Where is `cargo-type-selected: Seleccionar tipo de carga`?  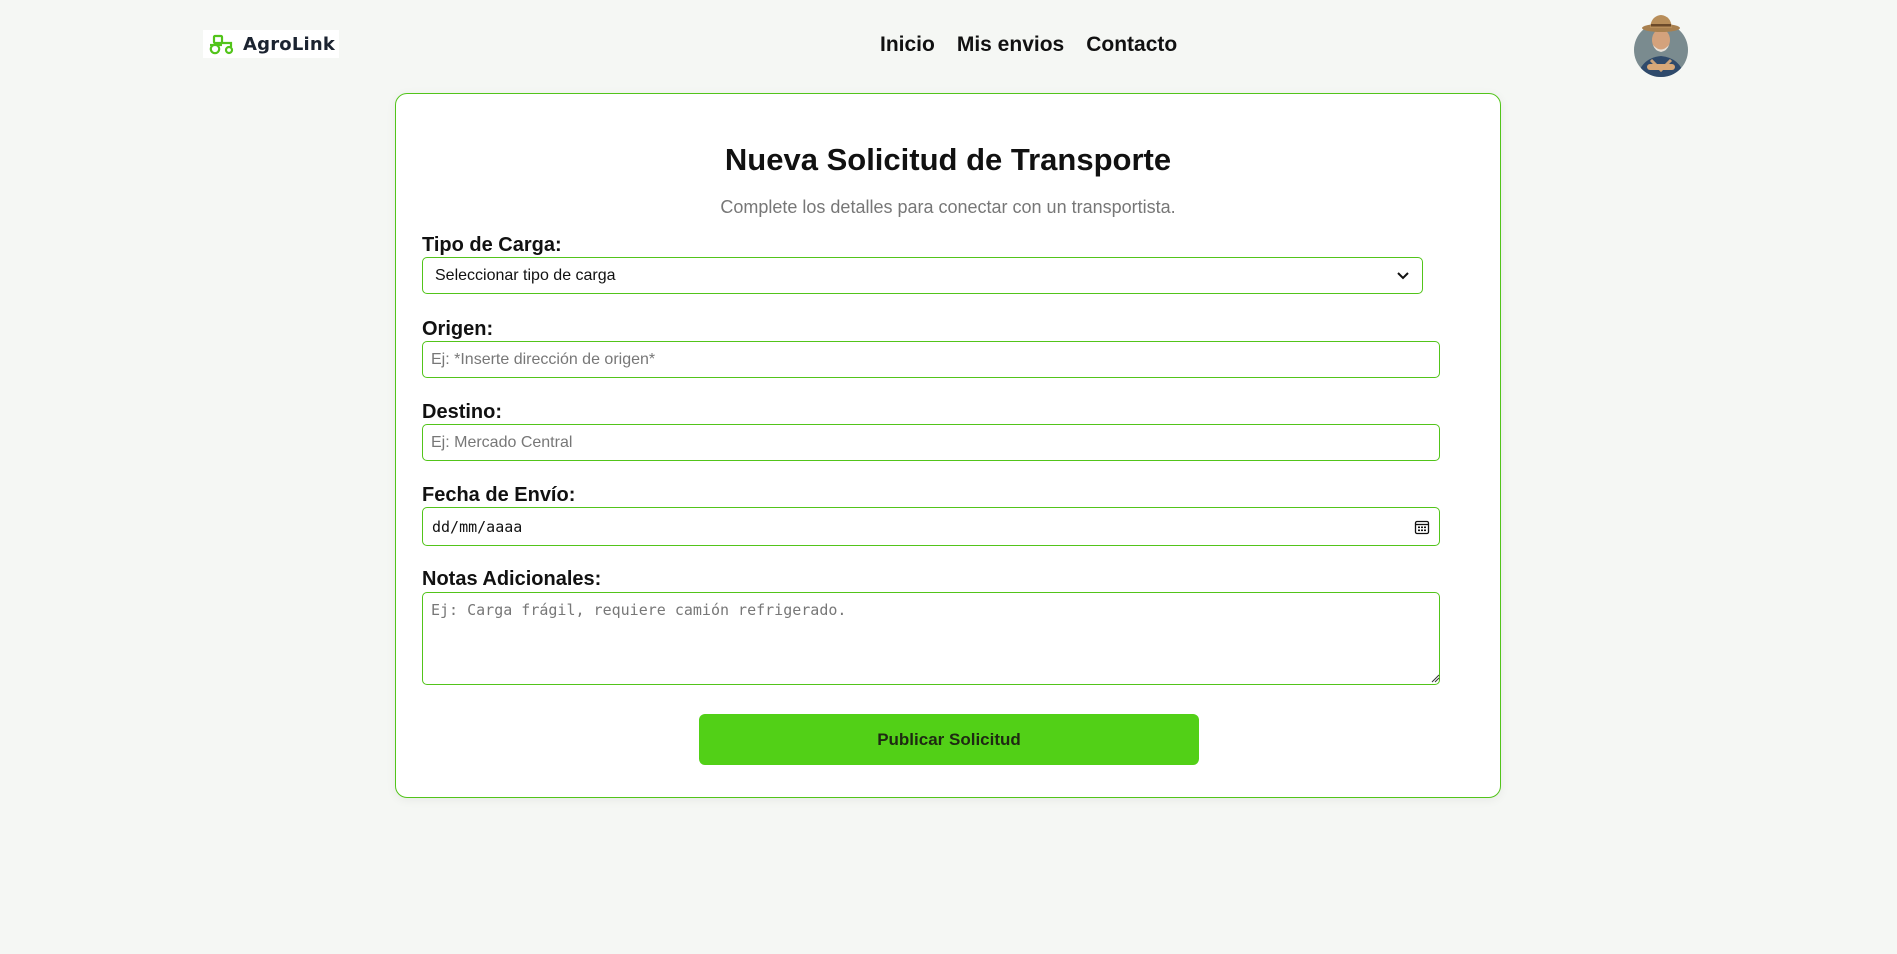 cargo-type-selected: Seleccionar tipo de carga is located at coordinates (525, 275).